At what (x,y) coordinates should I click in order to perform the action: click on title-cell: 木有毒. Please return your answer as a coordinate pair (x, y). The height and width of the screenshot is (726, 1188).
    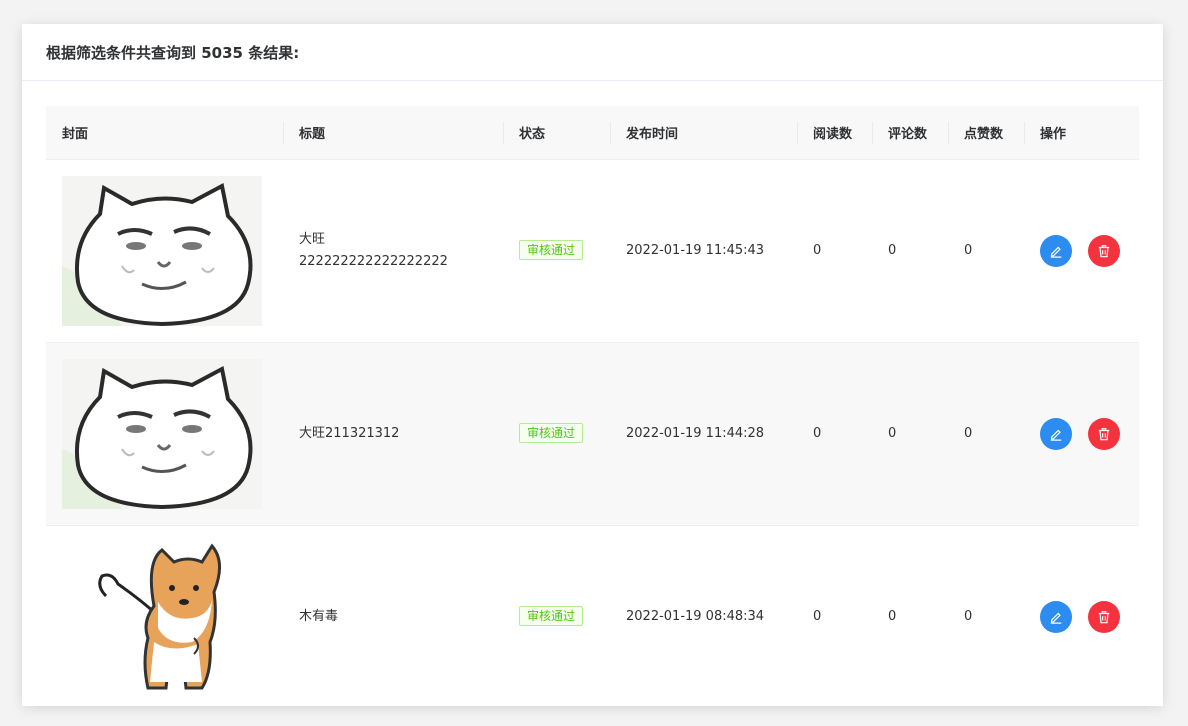
    Looking at the image, I should click on (393, 617).